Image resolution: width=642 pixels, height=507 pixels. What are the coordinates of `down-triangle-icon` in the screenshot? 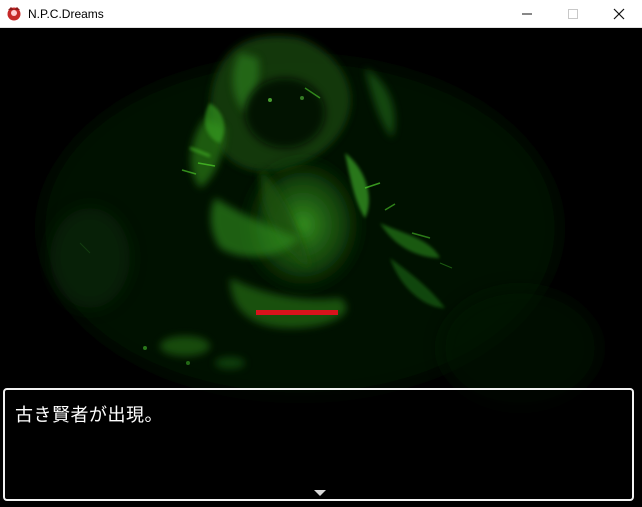 It's located at (320, 493).